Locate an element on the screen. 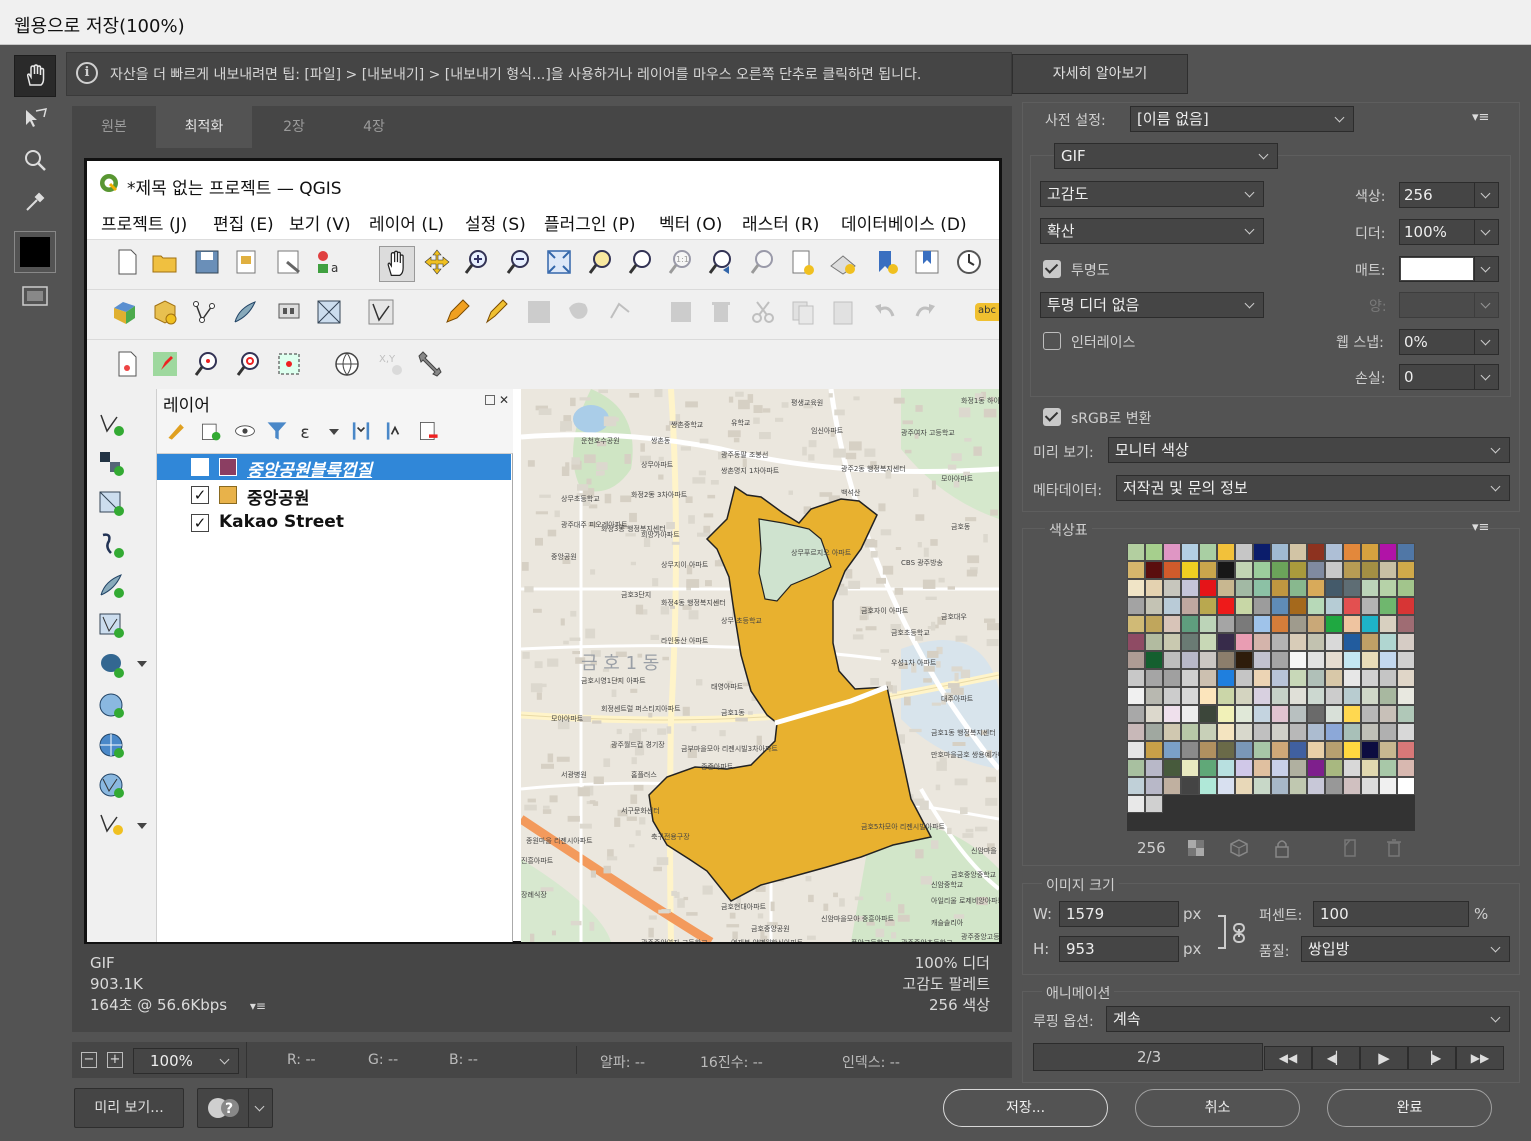 This screenshot has height=1141, width=1531. temporal-controller-icon is located at coordinates (969, 262).